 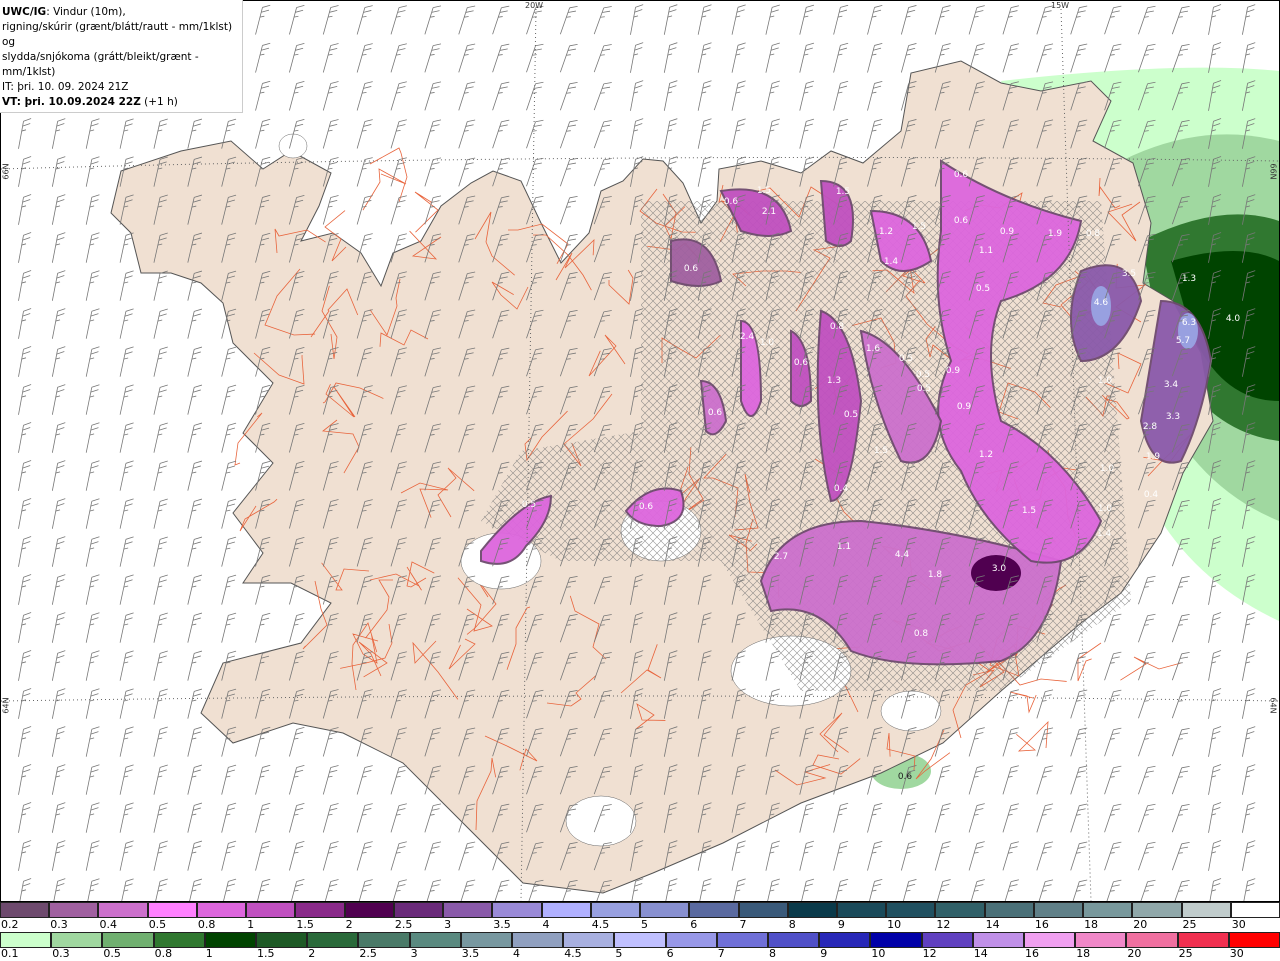 I want to click on legend-label: 7, so click(x=721, y=953).